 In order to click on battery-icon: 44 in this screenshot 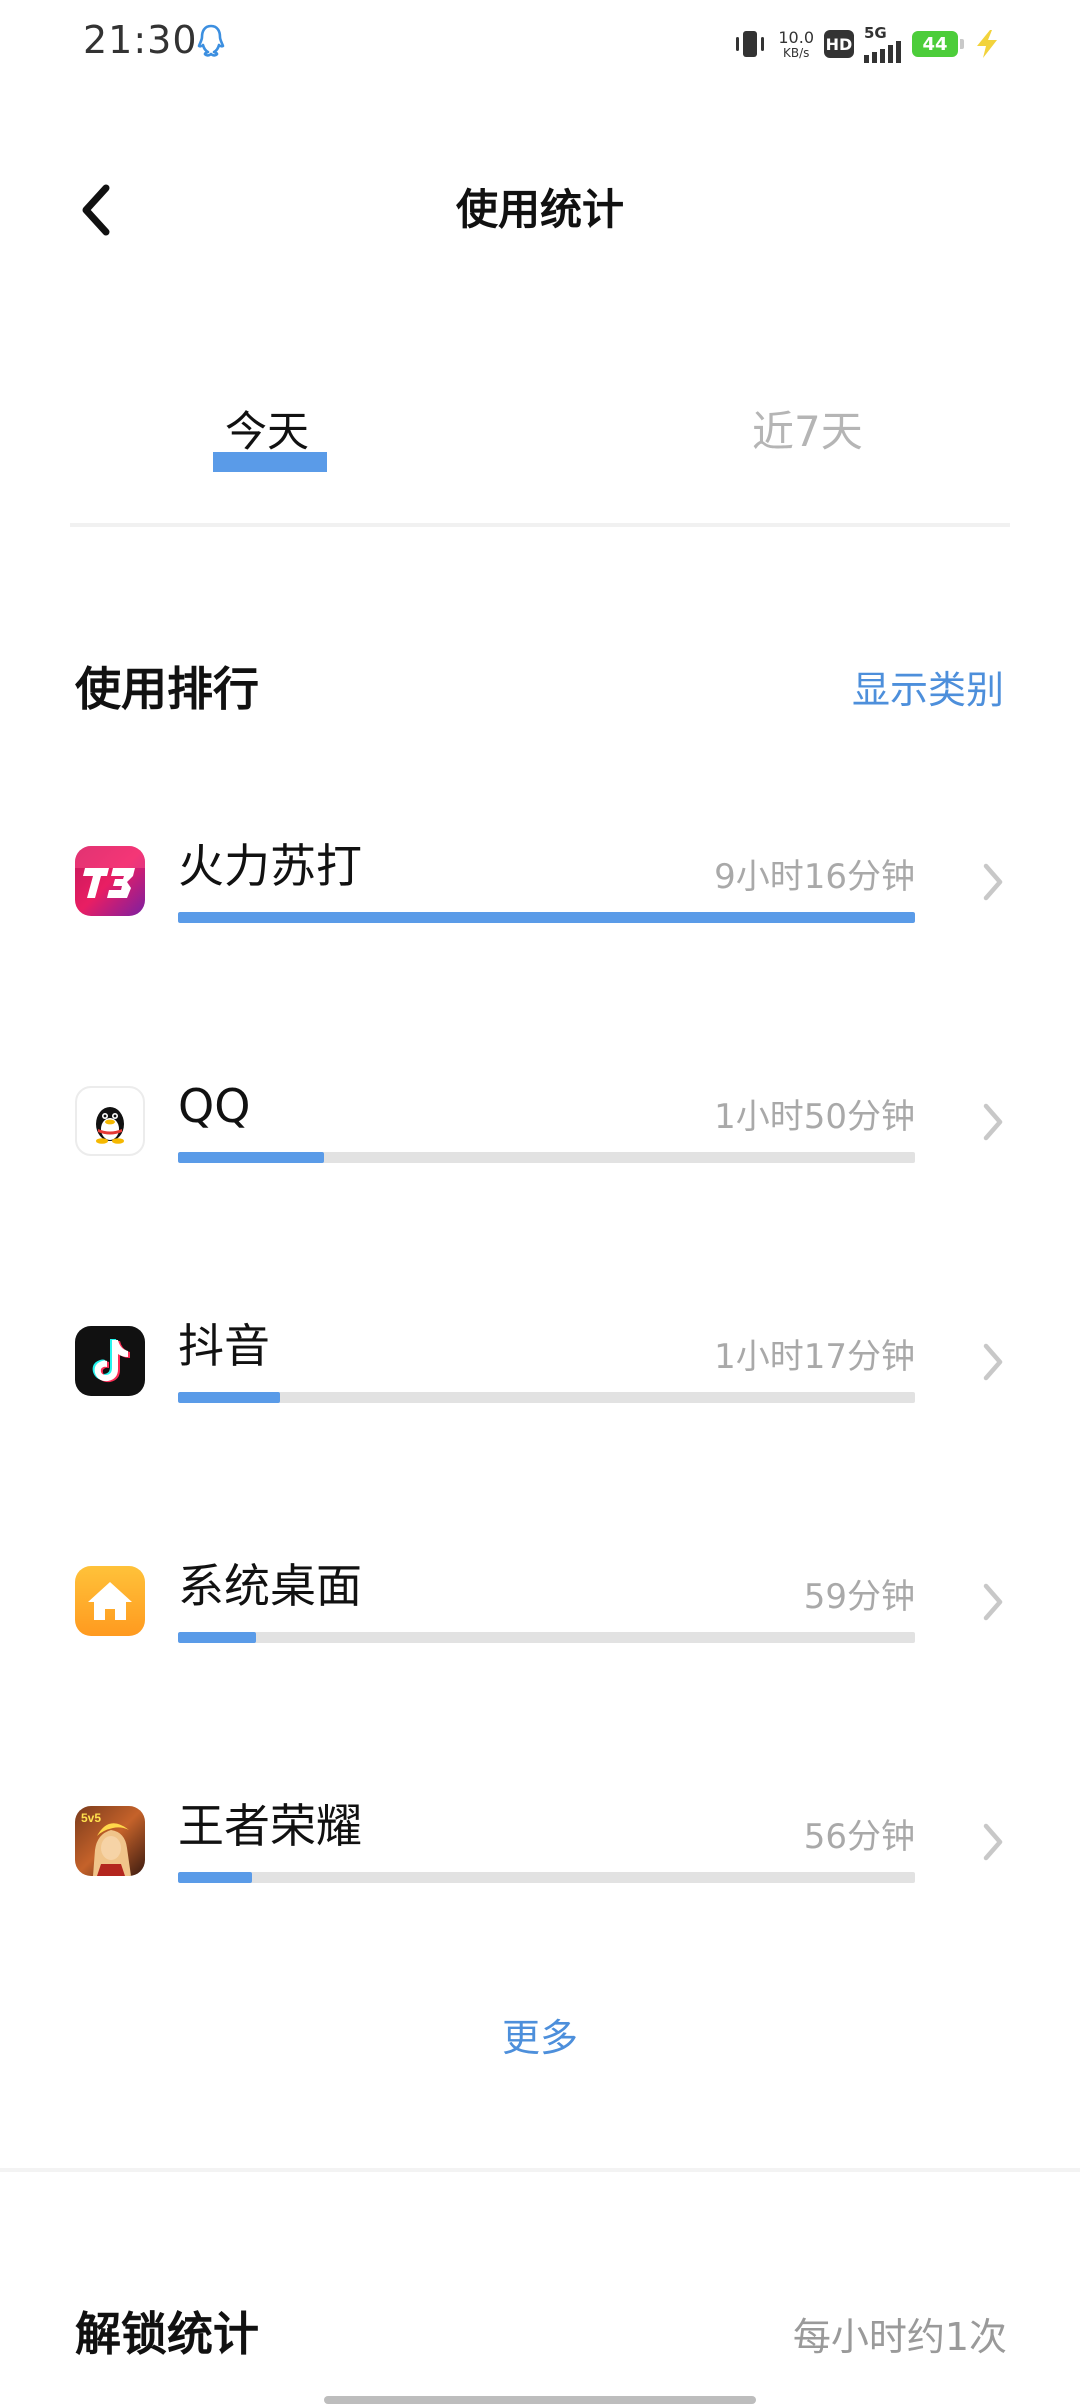, I will do `click(938, 44)`.